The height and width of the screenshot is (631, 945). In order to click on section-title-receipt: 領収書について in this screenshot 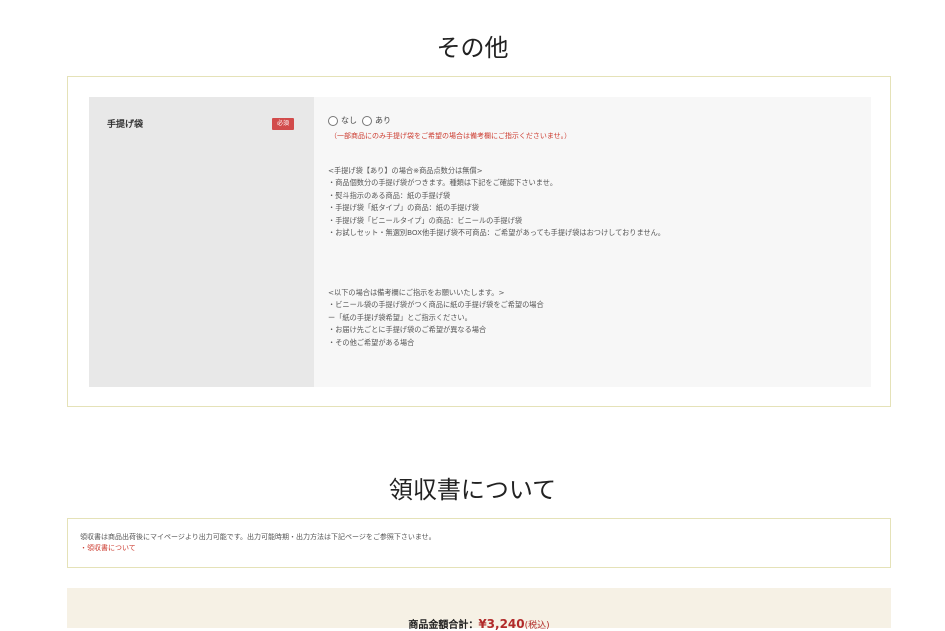, I will do `click(472, 490)`.